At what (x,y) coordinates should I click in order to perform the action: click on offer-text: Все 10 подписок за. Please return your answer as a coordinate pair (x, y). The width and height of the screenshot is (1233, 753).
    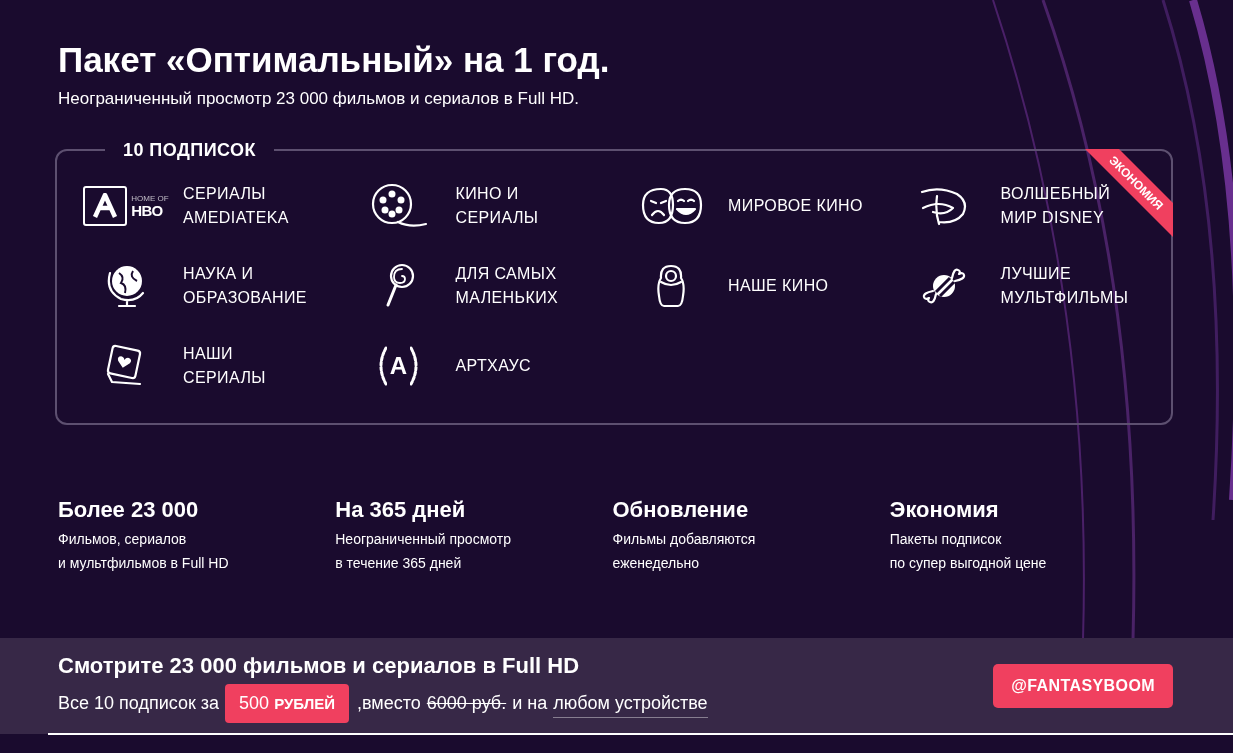
    Looking at the image, I should click on (139, 703).